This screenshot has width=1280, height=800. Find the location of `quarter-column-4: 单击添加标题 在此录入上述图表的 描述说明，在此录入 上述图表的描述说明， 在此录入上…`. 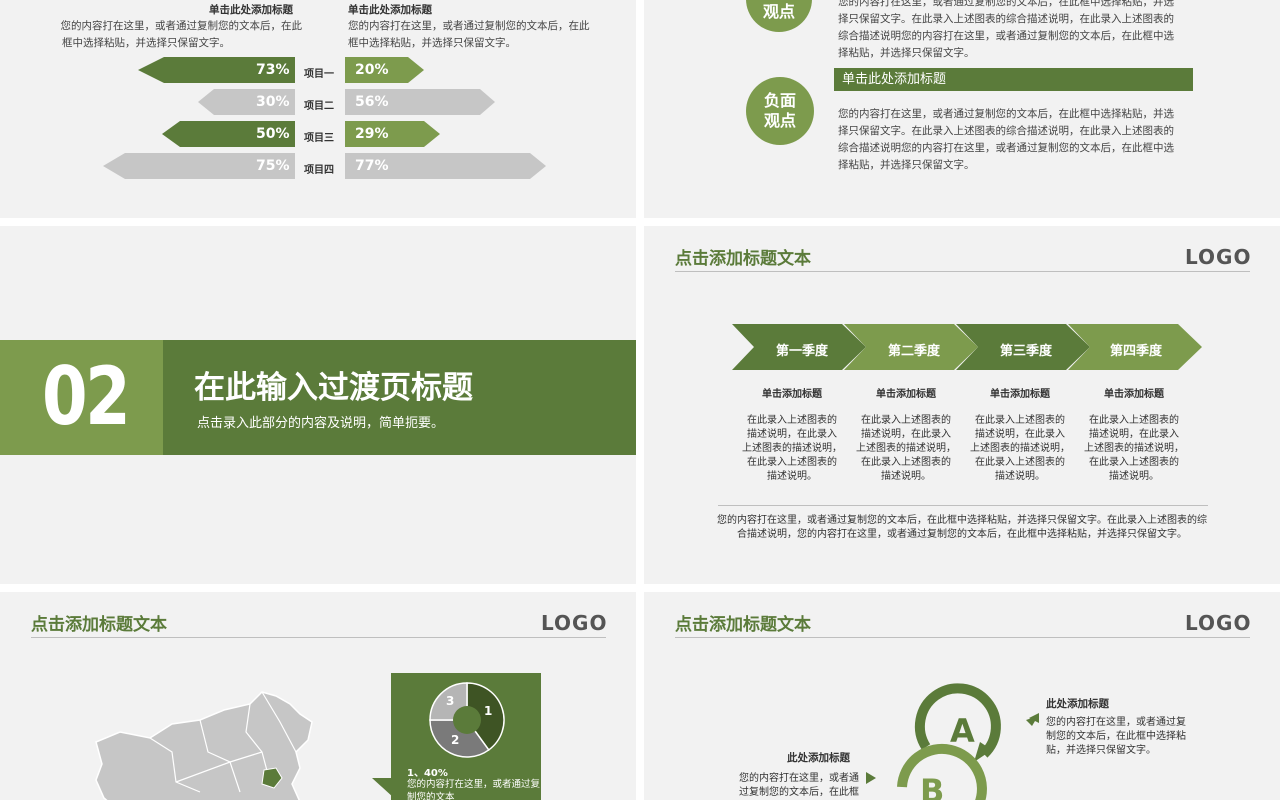

quarter-column-4: 单击添加标题 在此录入上述图表的 描述说明，在此录入 上述图表的描述说明， 在此录入上… is located at coordinates (1134, 435).